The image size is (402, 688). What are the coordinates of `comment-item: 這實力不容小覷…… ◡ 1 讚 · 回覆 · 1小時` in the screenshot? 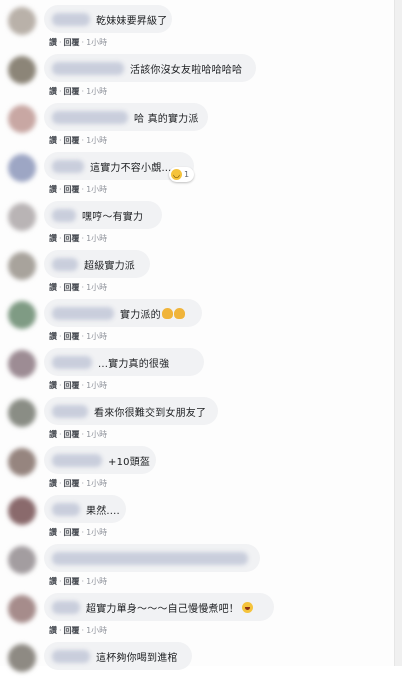 It's located at (197, 173).